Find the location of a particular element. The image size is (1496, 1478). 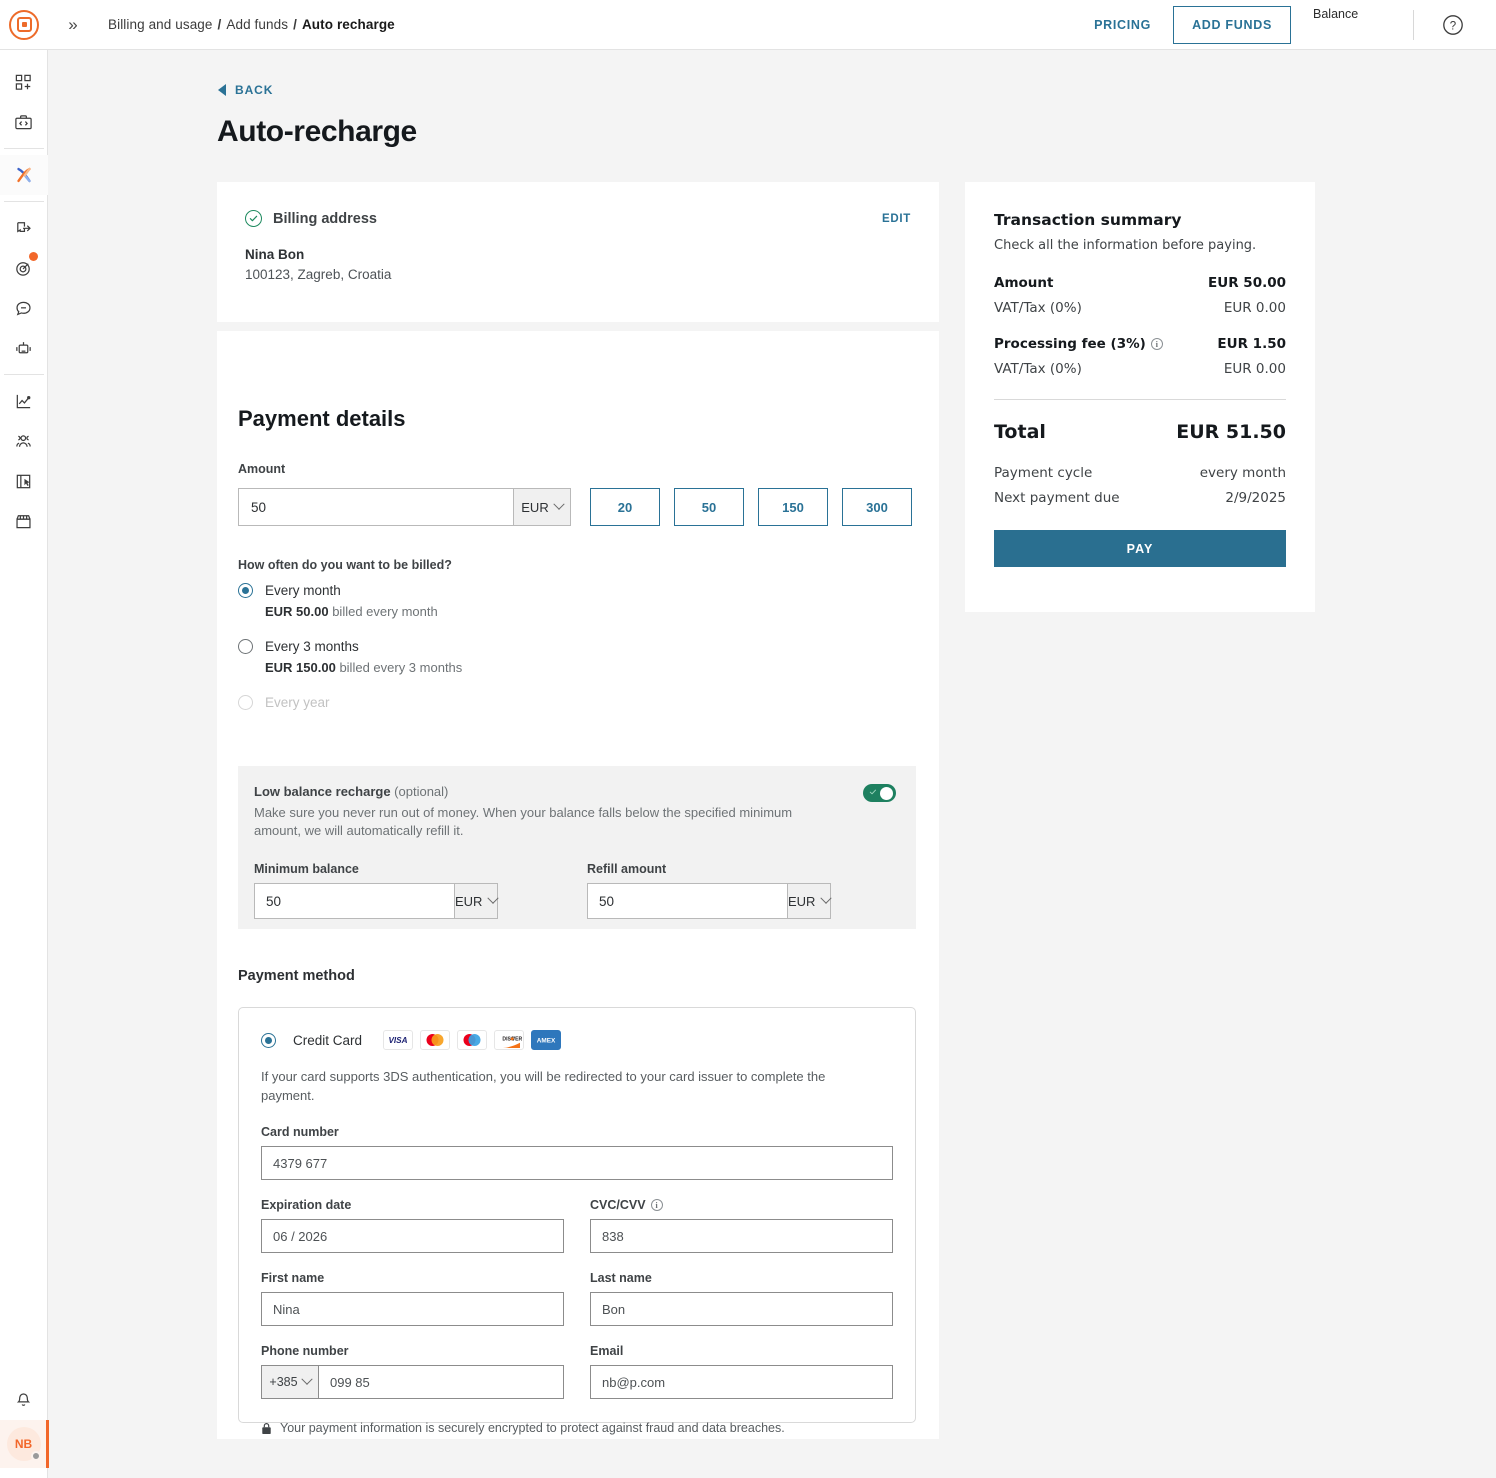

pricing-link: PRICING is located at coordinates (1122, 25).